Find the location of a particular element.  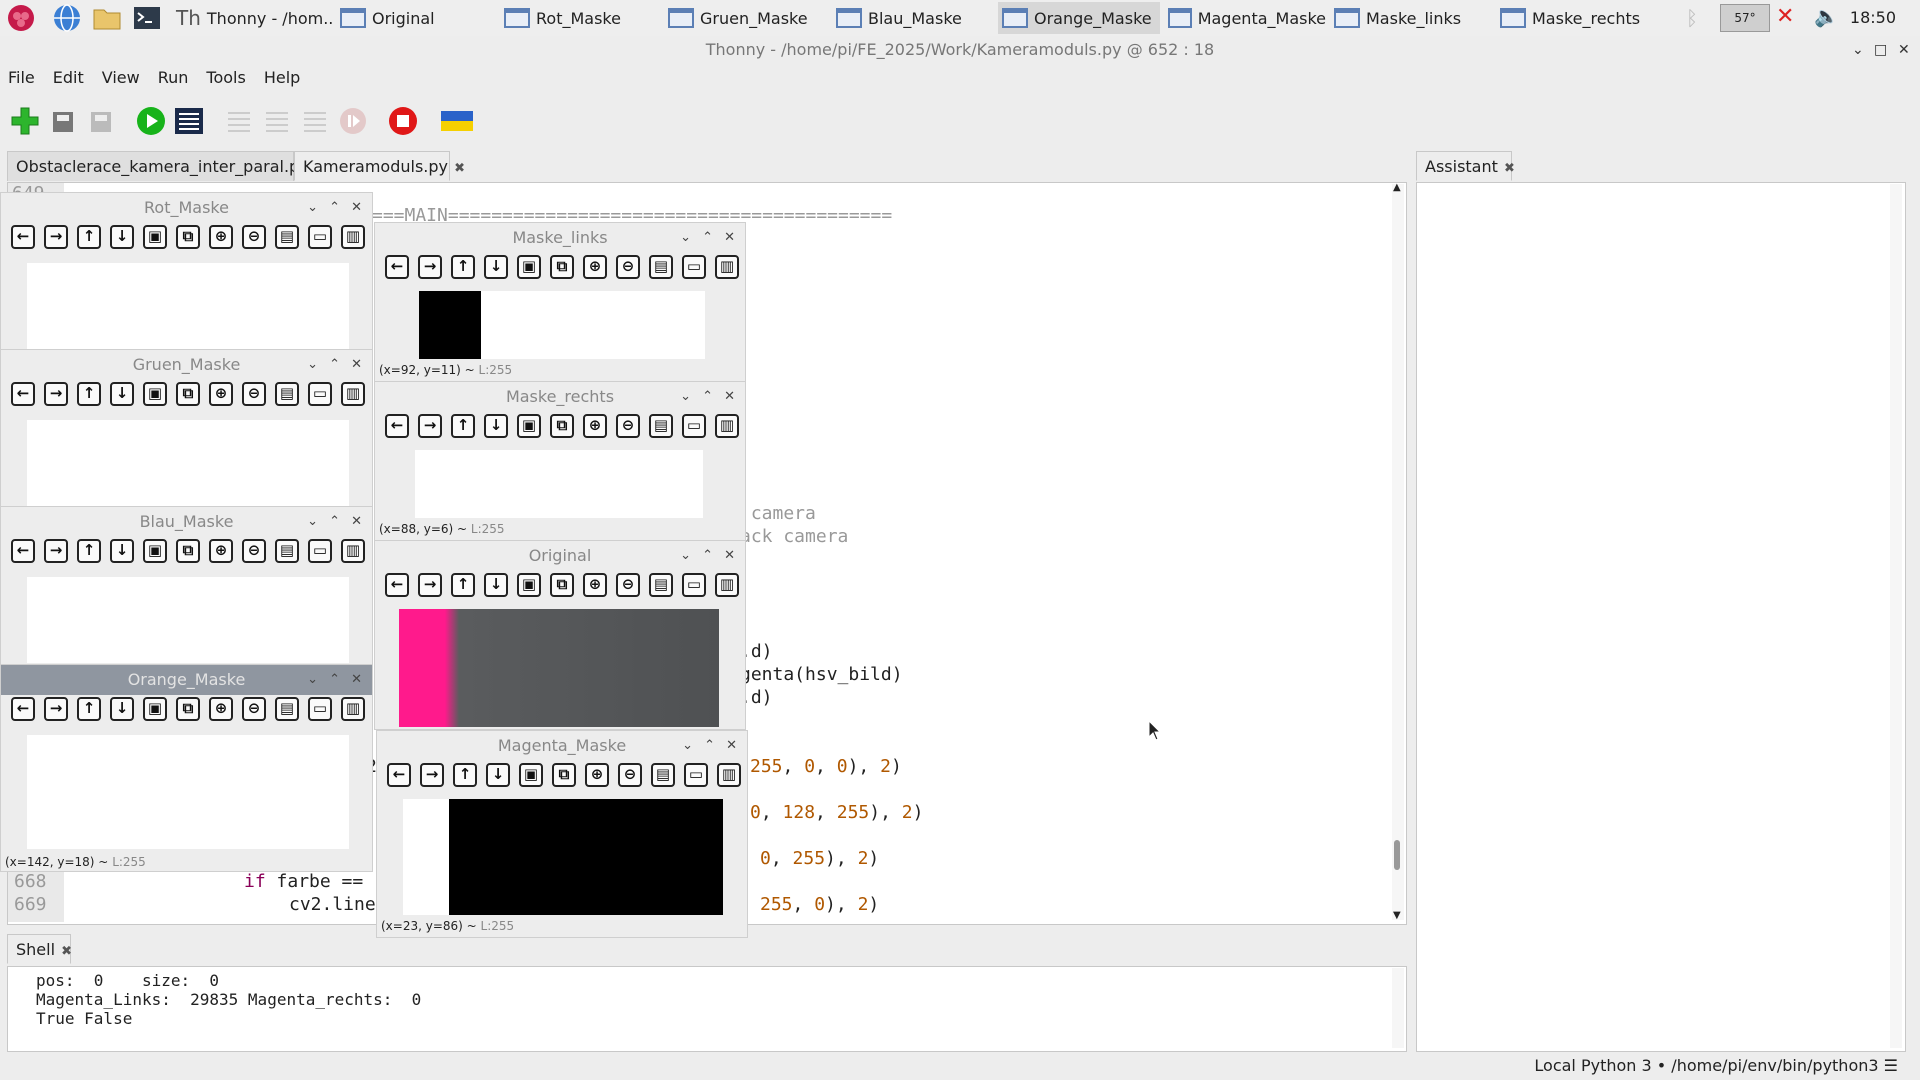

scroll-up-icon: ▲ is located at coordinates (1397, 187).